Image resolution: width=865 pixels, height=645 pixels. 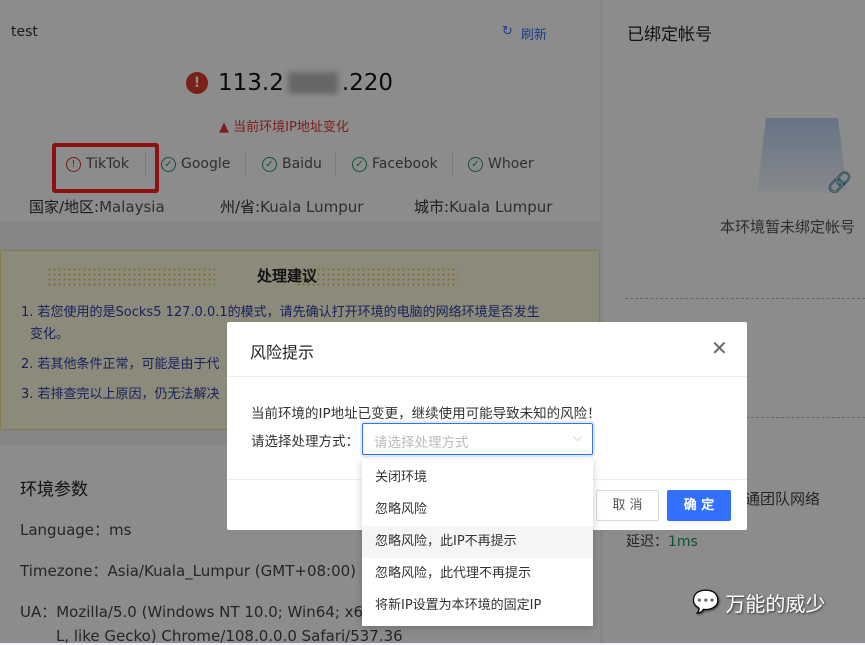 What do you see at coordinates (477, 574) in the screenshot?
I see `option-ignore-proxy: 忽略风险，此代理不再提示` at bounding box center [477, 574].